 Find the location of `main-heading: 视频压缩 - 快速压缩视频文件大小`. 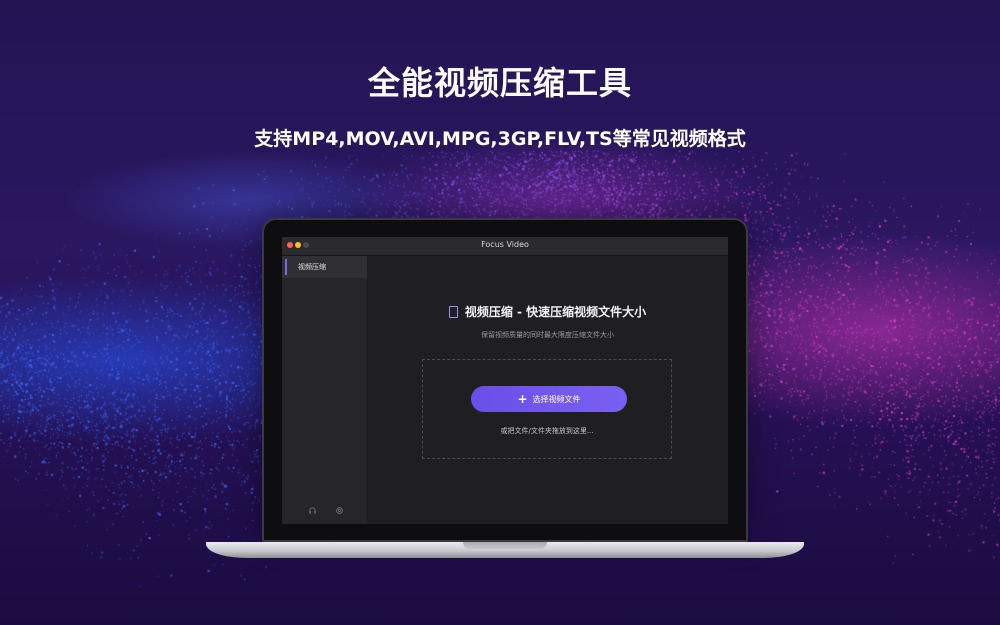

main-heading: 视频压缩 - 快速压缩视频文件大小 is located at coordinates (547, 310).